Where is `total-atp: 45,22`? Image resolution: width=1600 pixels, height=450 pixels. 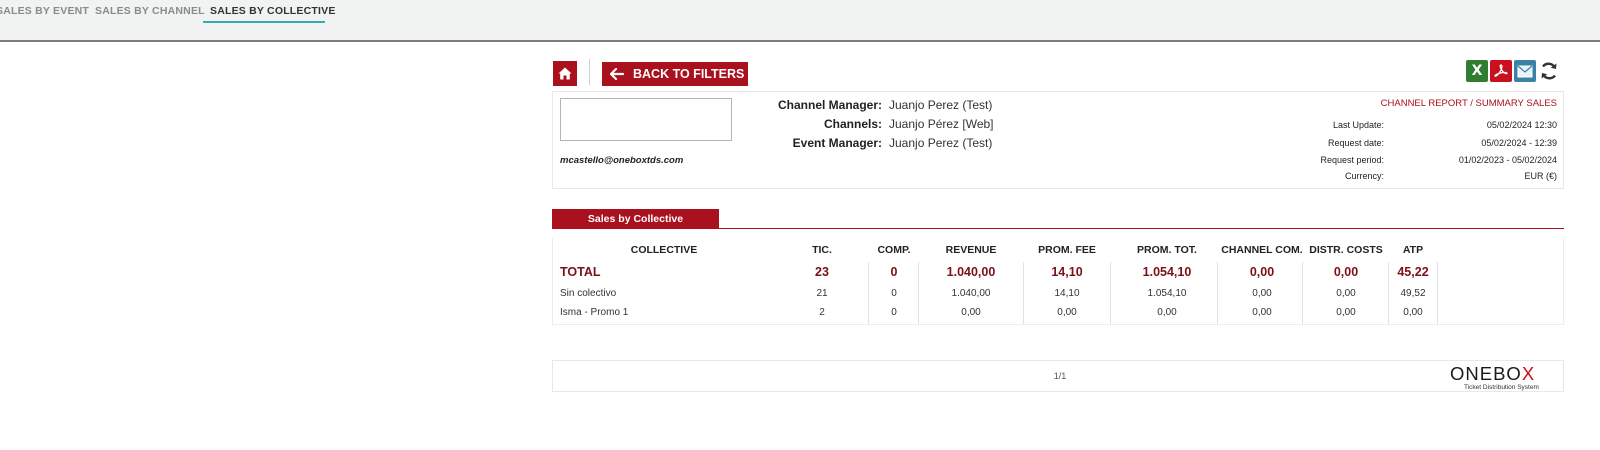
total-atp: 45,22 is located at coordinates (1413, 272).